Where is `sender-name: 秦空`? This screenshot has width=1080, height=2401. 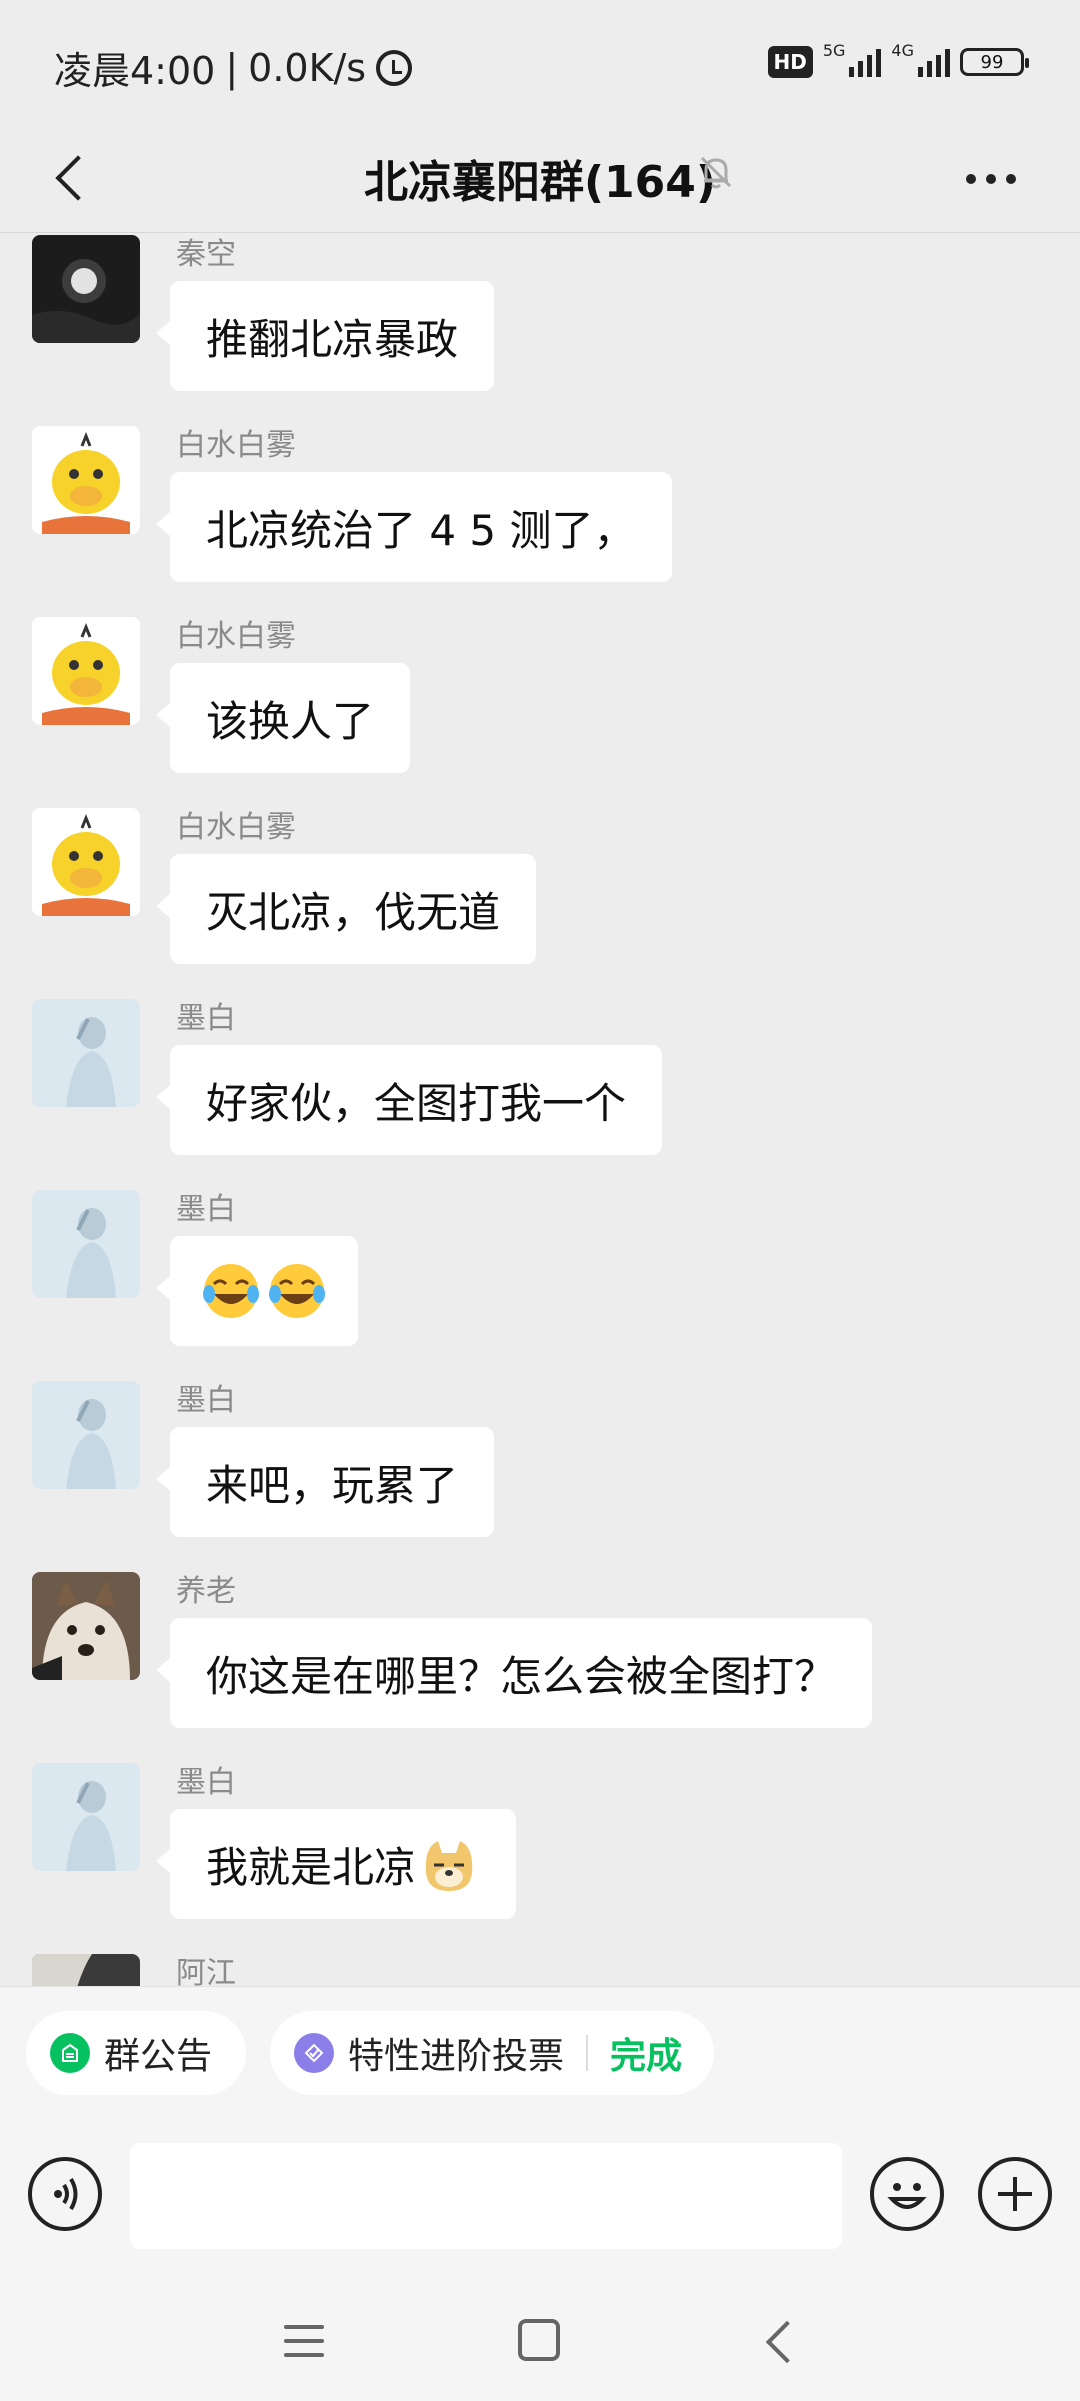
sender-name: 秦空 is located at coordinates (206, 254).